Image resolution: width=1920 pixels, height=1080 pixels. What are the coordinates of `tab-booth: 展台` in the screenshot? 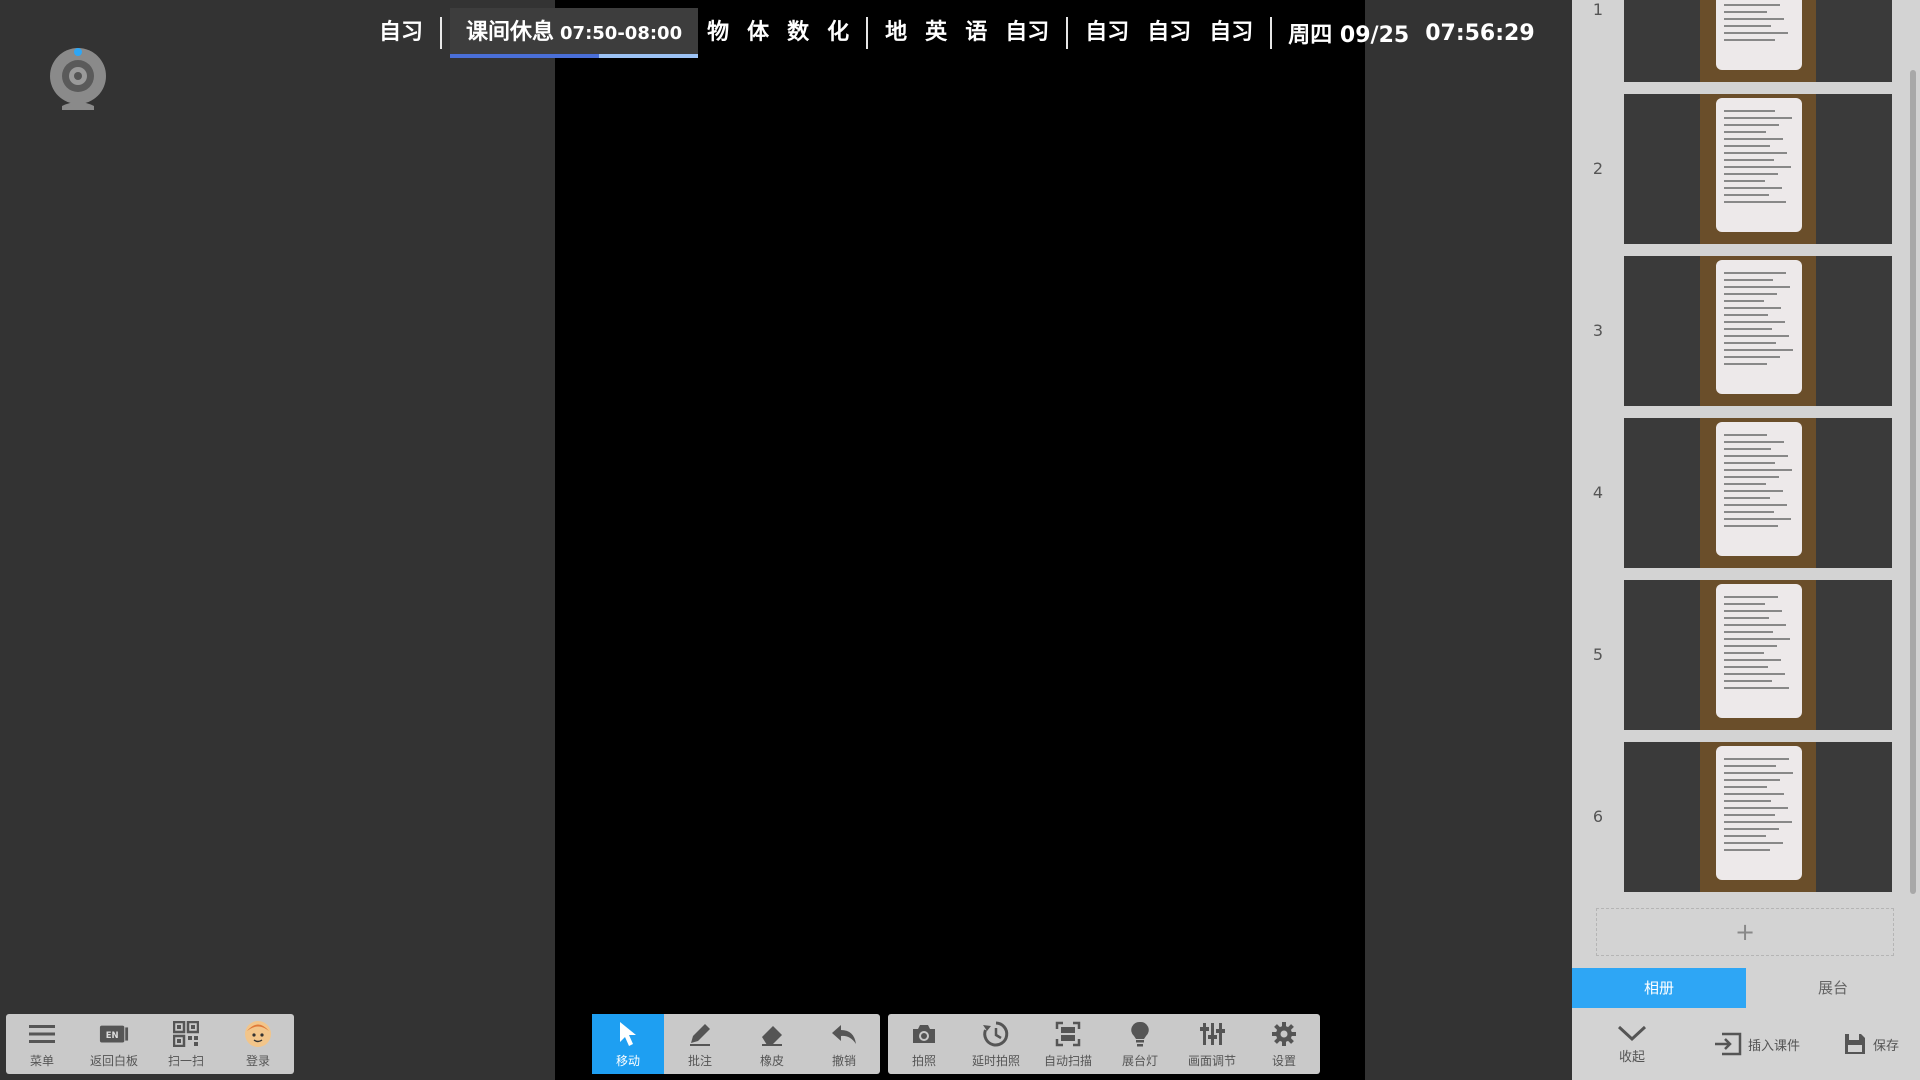 It's located at (1833, 988).